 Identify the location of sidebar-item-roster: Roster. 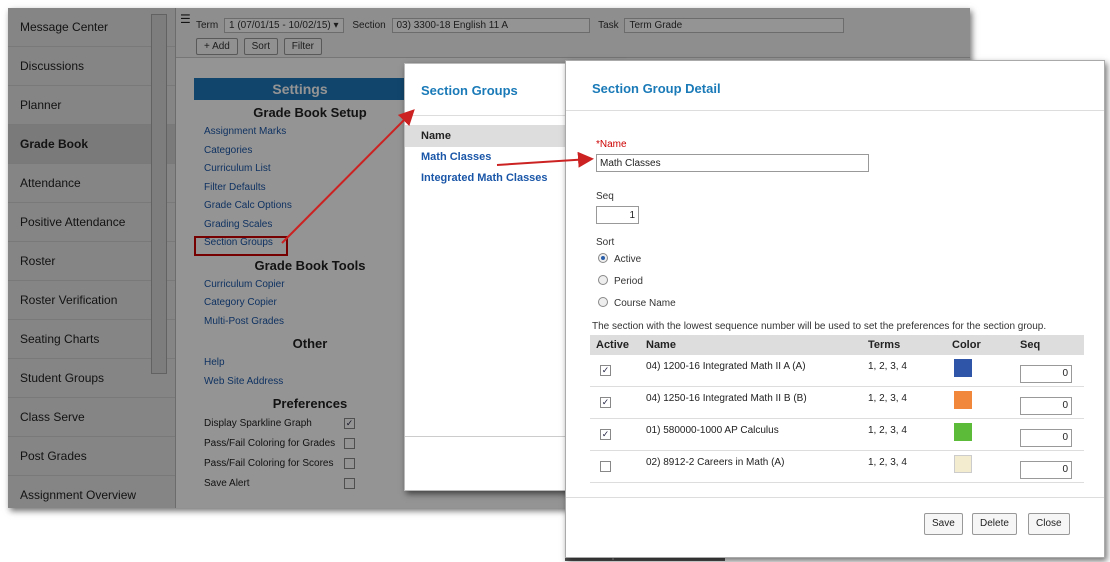
(91, 261).